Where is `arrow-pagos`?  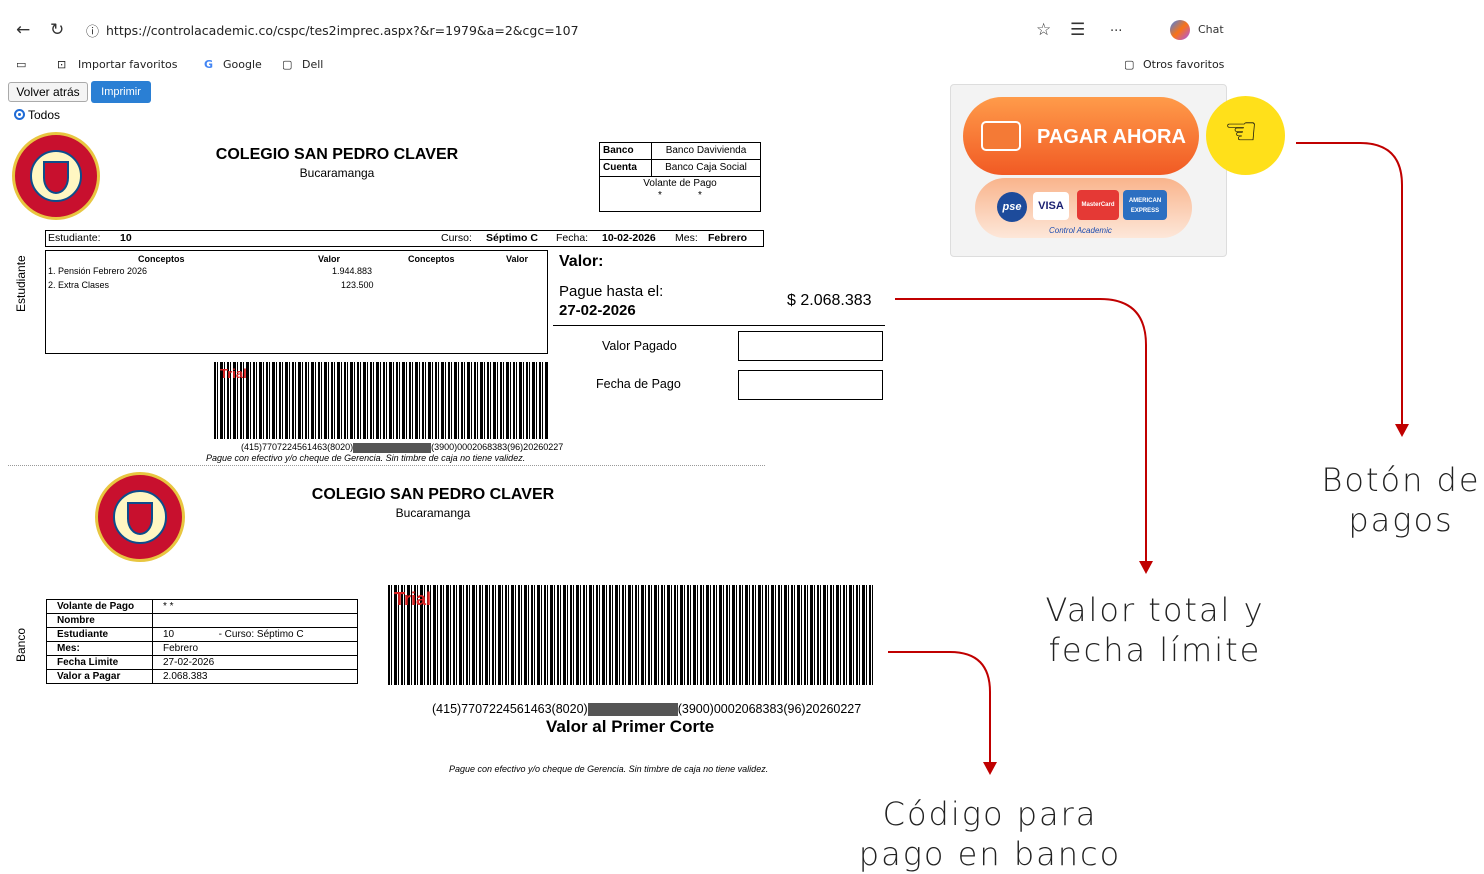 arrow-pagos is located at coordinates (1349, 283).